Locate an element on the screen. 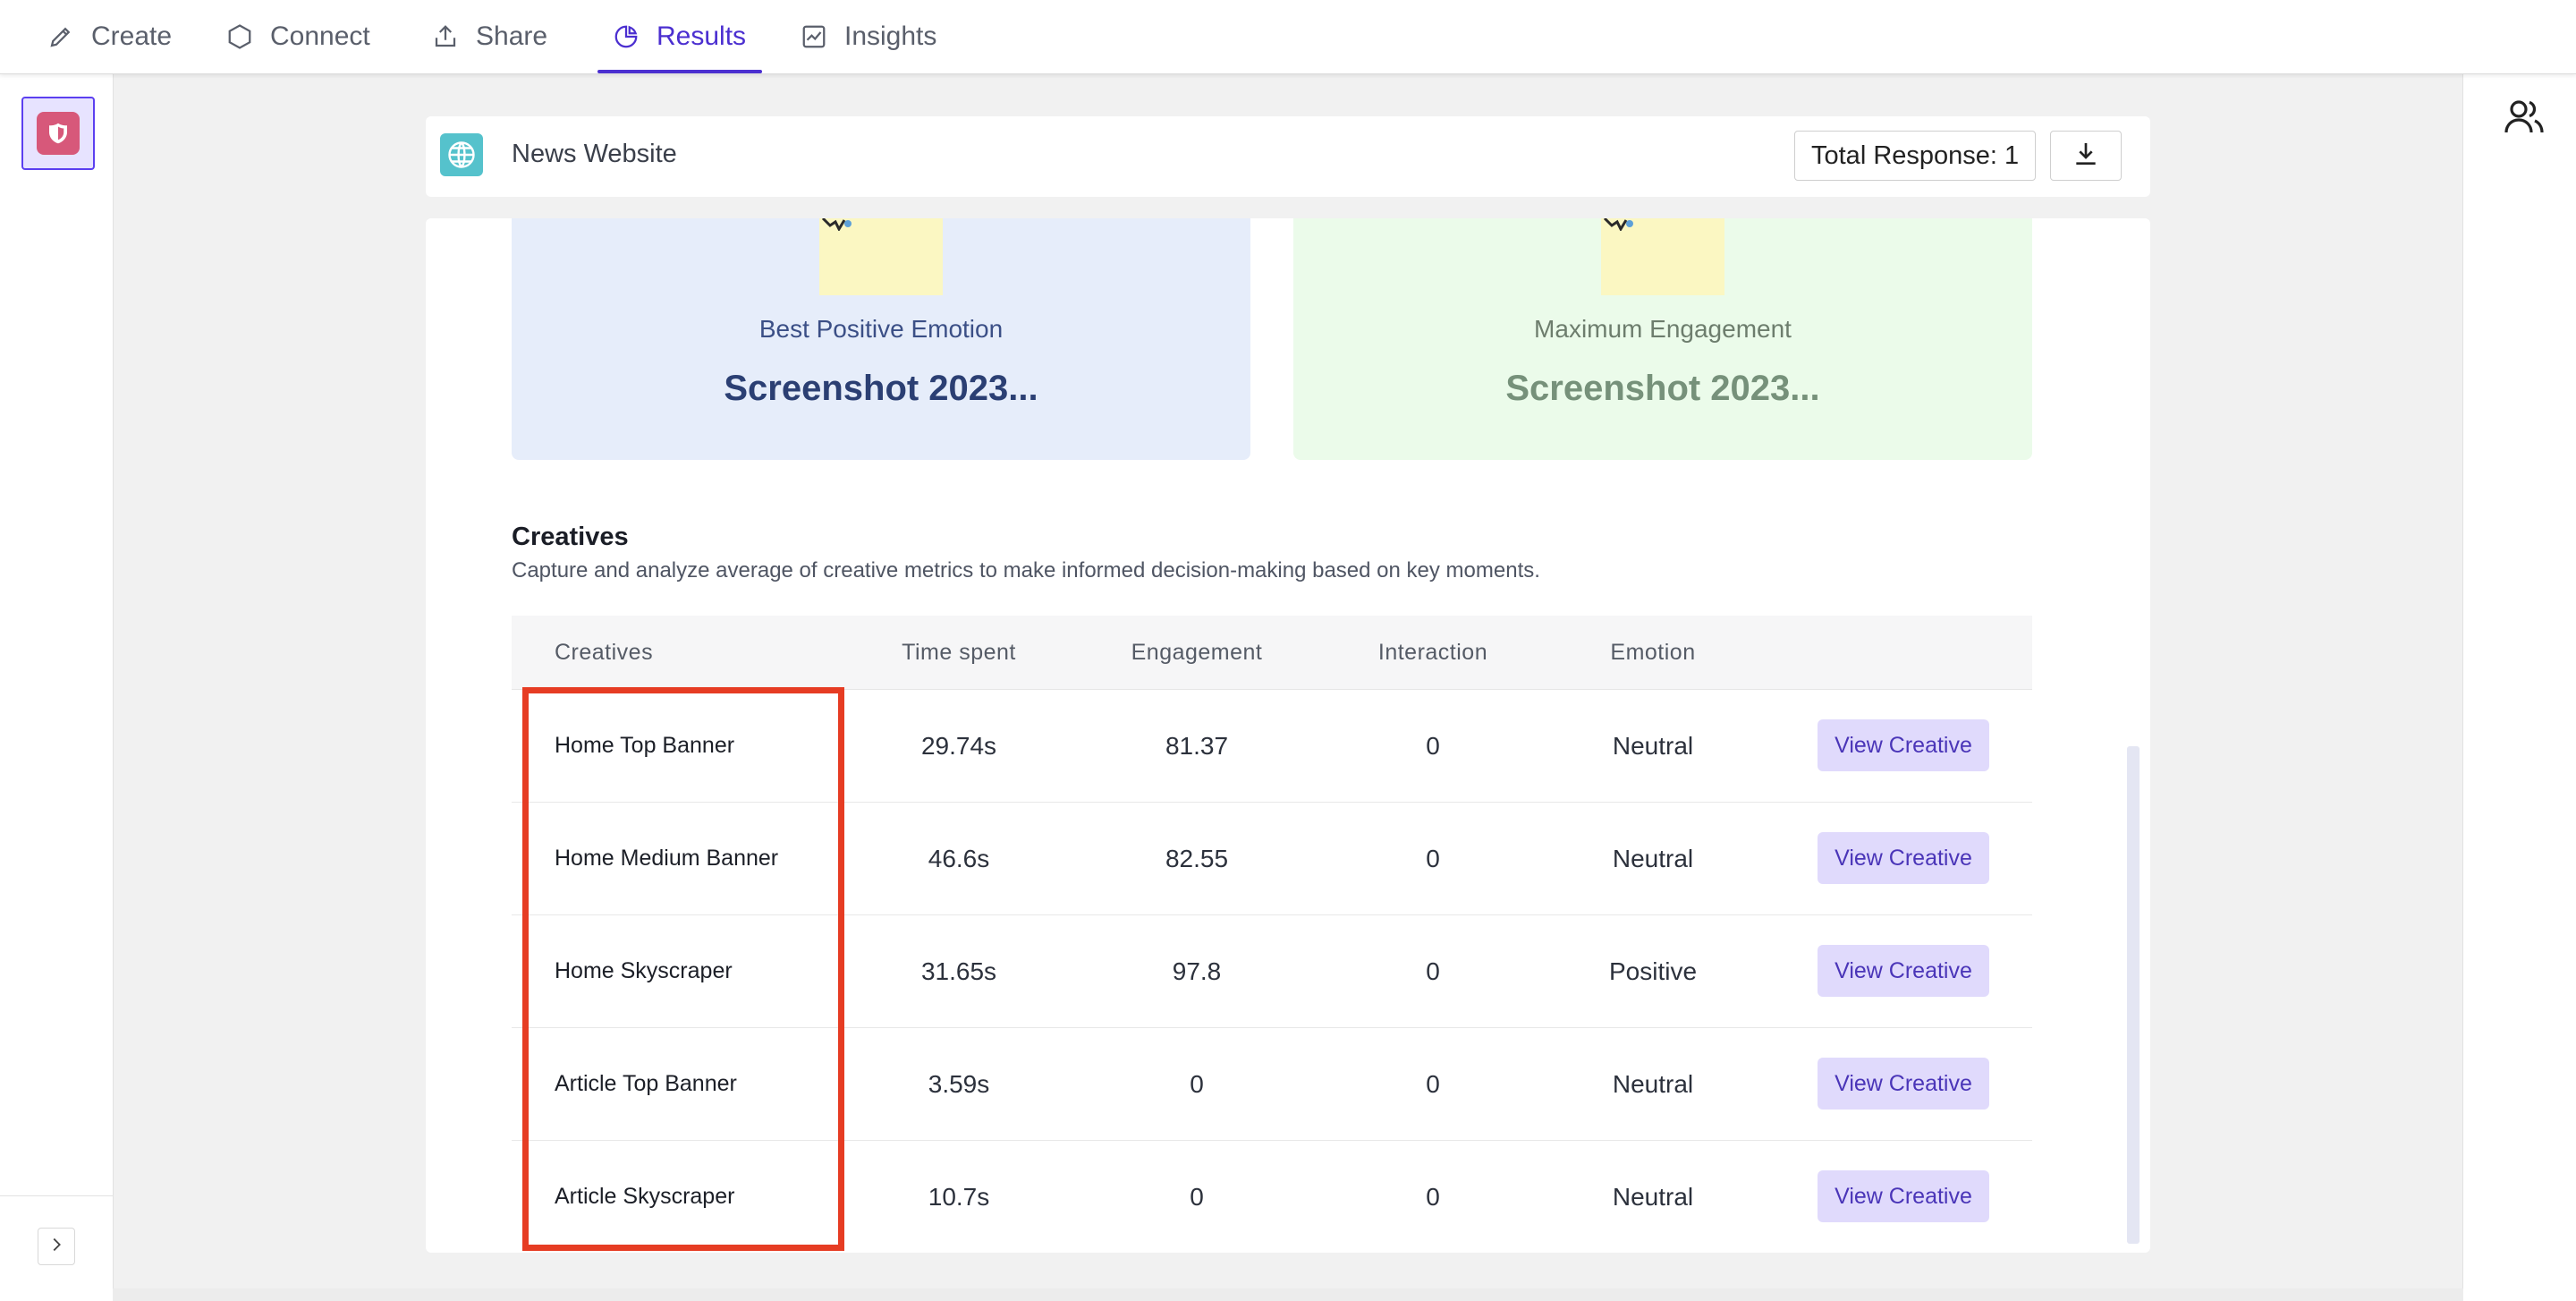 This screenshot has height=1301, width=2576. sidebar-divider is located at coordinates (56, 1195).